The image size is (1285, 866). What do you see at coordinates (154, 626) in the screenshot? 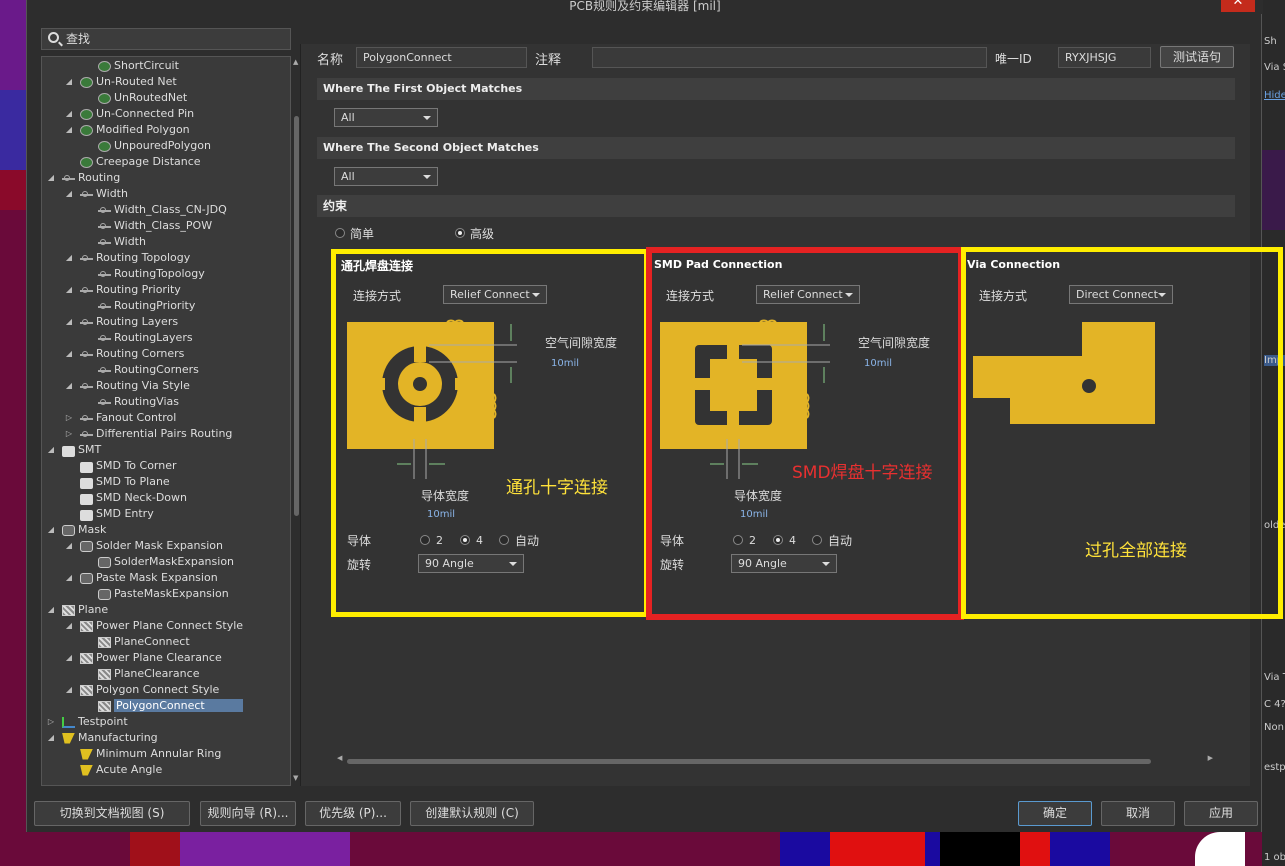
I see `tree-item: ◢ Power Plane Connect Style` at bounding box center [154, 626].